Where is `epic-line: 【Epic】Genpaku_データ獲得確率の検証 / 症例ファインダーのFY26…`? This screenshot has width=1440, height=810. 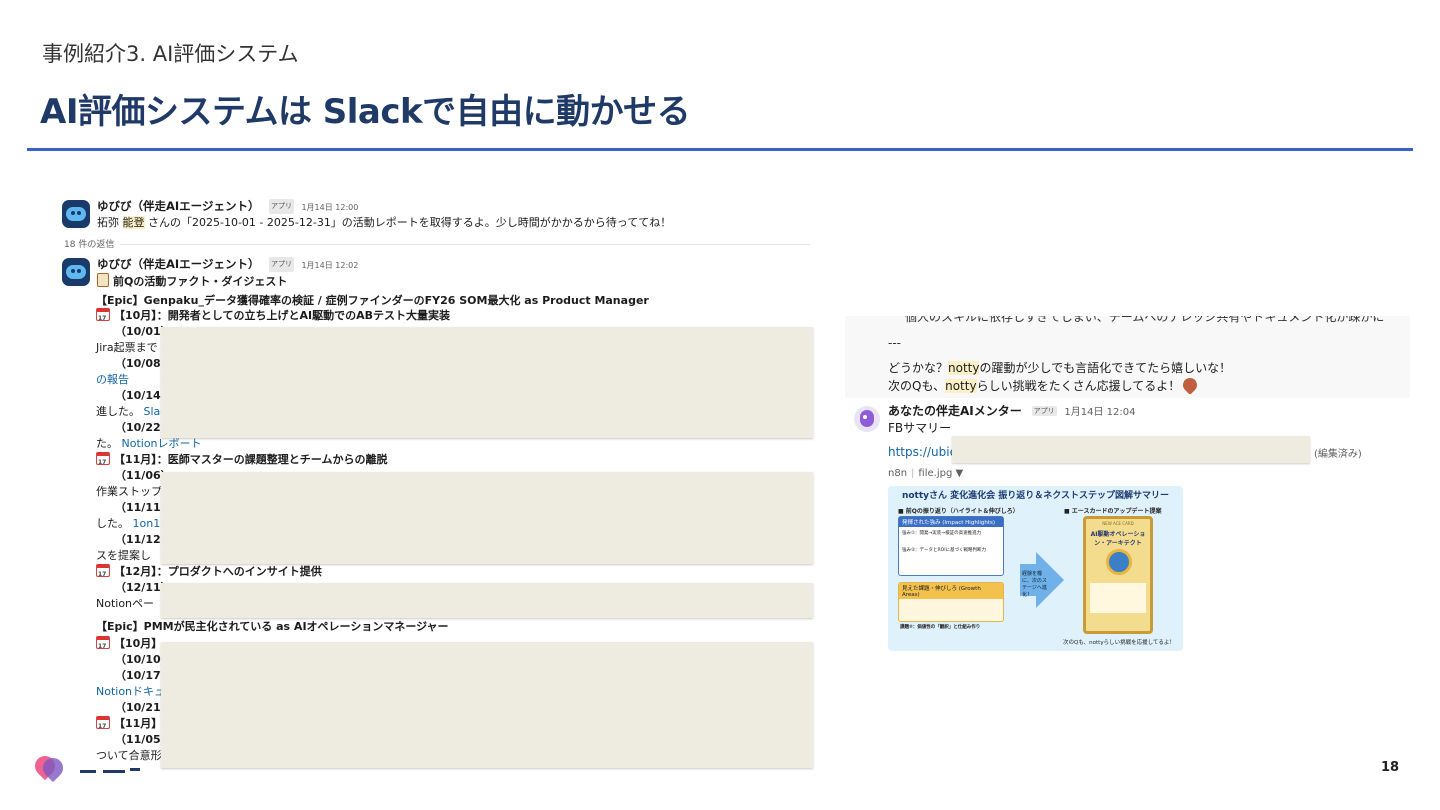
epic-line: 【Epic】Genpaku_データ獲得確率の検証 / 症例ファインダーのFY26… is located at coordinates (372, 300).